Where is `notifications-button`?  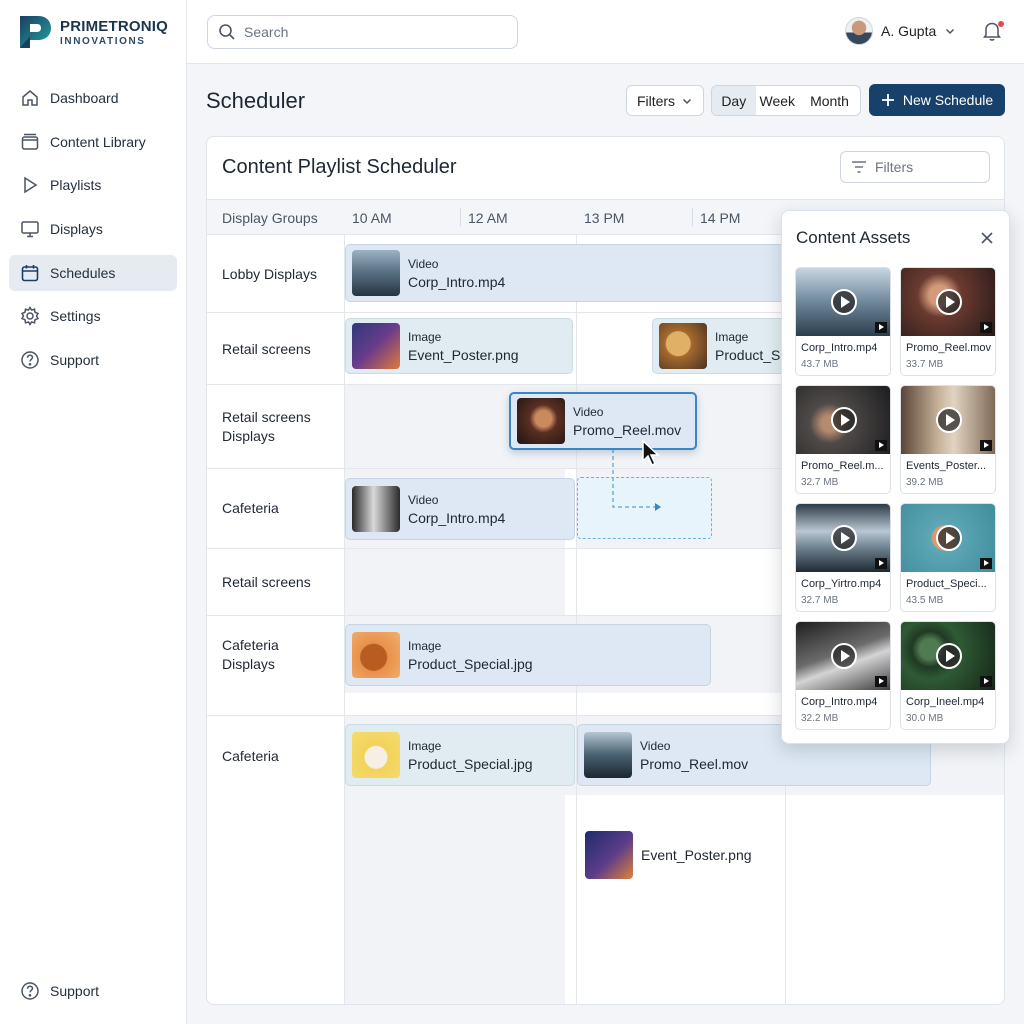
notifications-button is located at coordinates (993, 32).